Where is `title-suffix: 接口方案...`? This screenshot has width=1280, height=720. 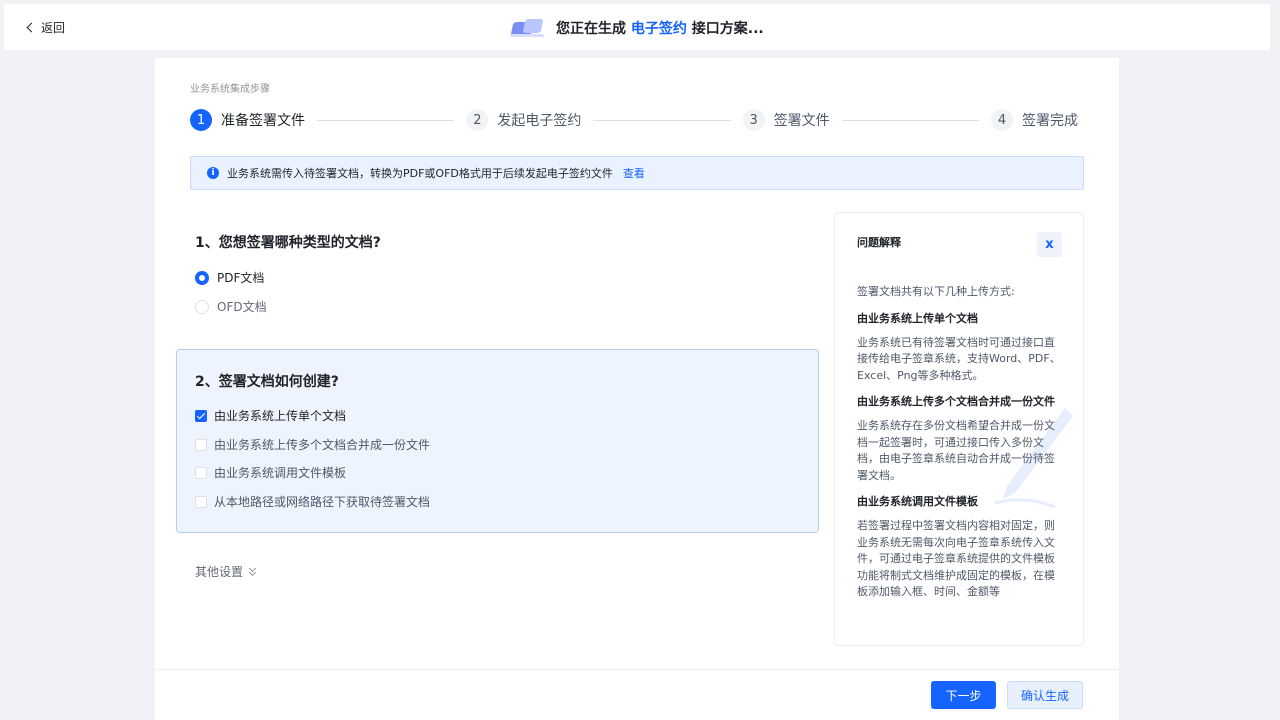 title-suffix: 接口方案... is located at coordinates (727, 29).